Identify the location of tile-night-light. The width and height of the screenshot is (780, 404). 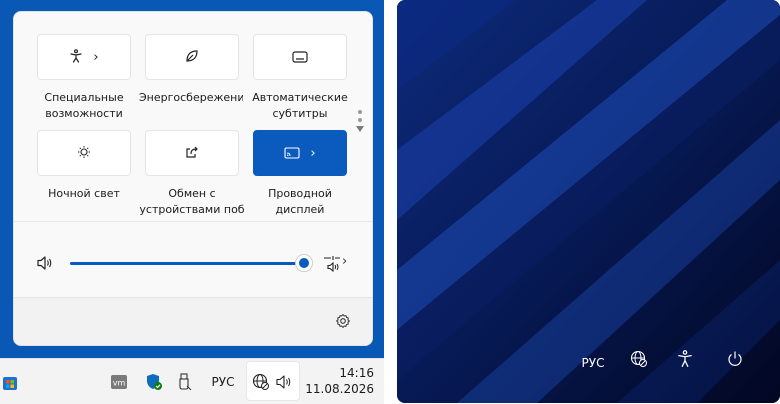
(84, 153).